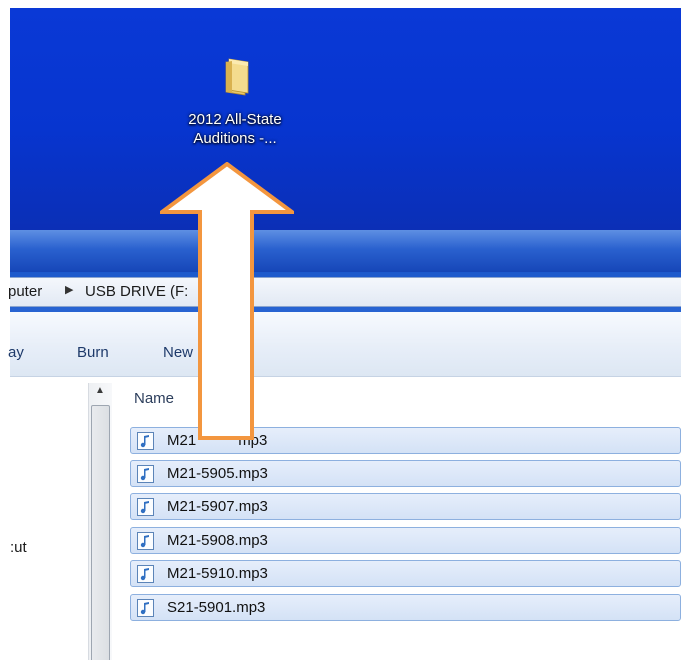  I want to click on nav-item-shortcut: :ut, so click(18, 547).